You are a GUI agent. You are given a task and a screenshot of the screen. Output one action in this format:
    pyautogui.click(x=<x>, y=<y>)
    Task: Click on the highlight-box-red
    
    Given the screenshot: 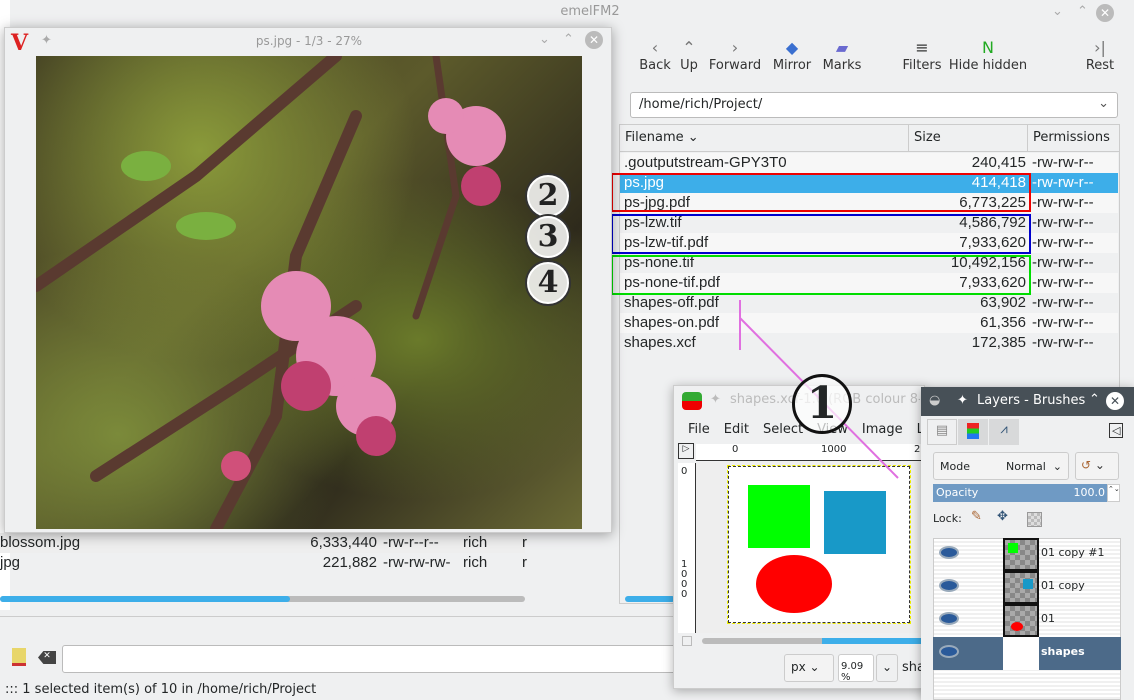 What is the action you would take?
    pyautogui.click(x=821, y=192)
    